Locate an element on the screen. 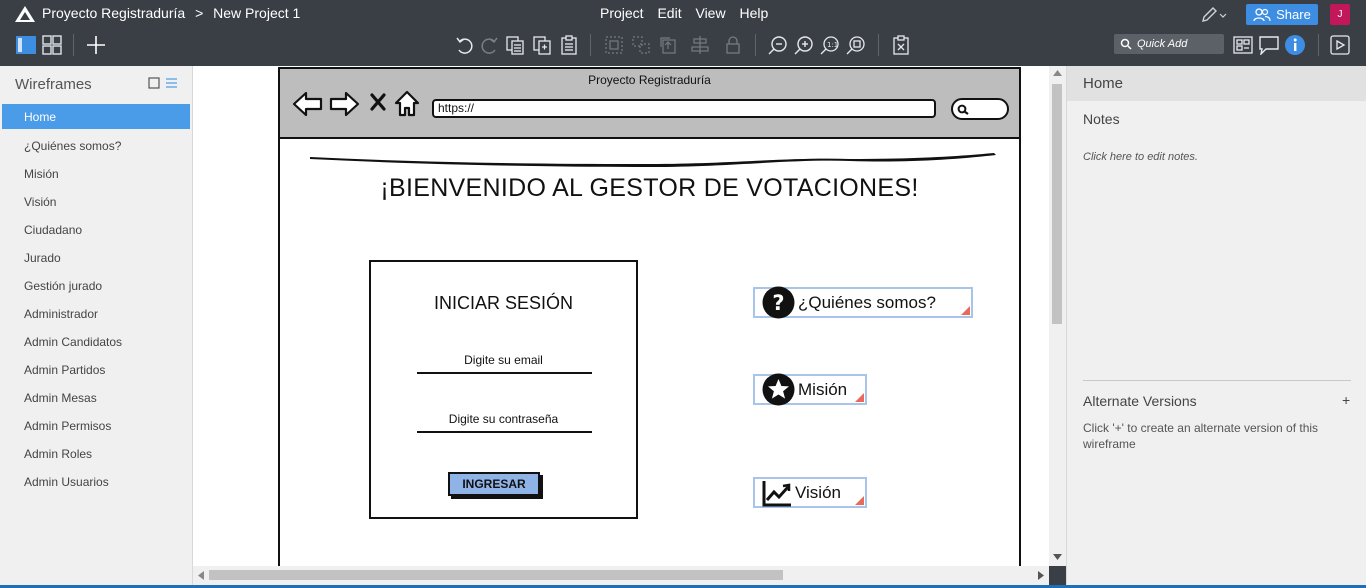 The image size is (1366, 588). vision-link: Visión is located at coordinates (810, 492).